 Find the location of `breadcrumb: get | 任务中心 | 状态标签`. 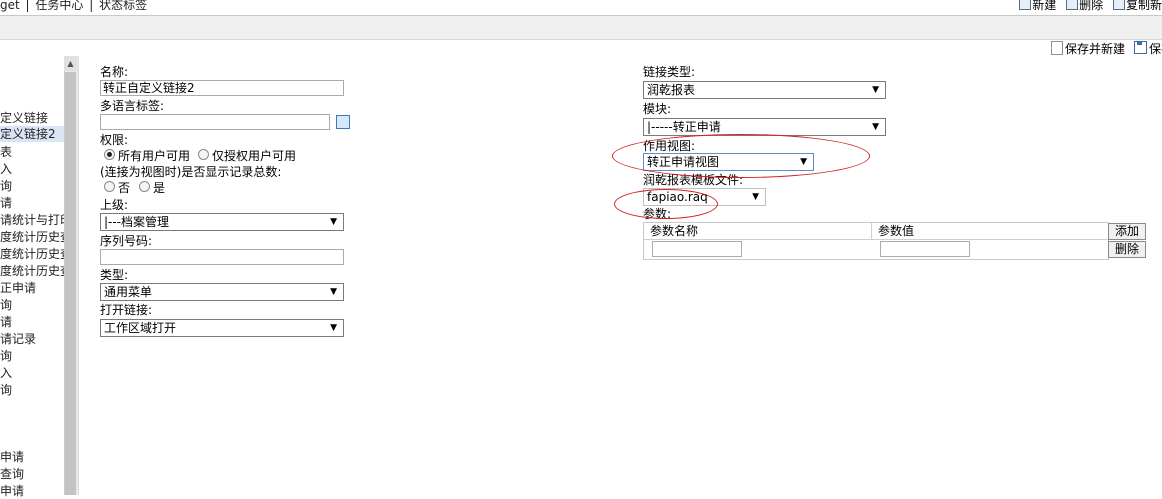

breadcrumb: get | 任务中心 | 状态标签 is located at coordinates (74, 6).